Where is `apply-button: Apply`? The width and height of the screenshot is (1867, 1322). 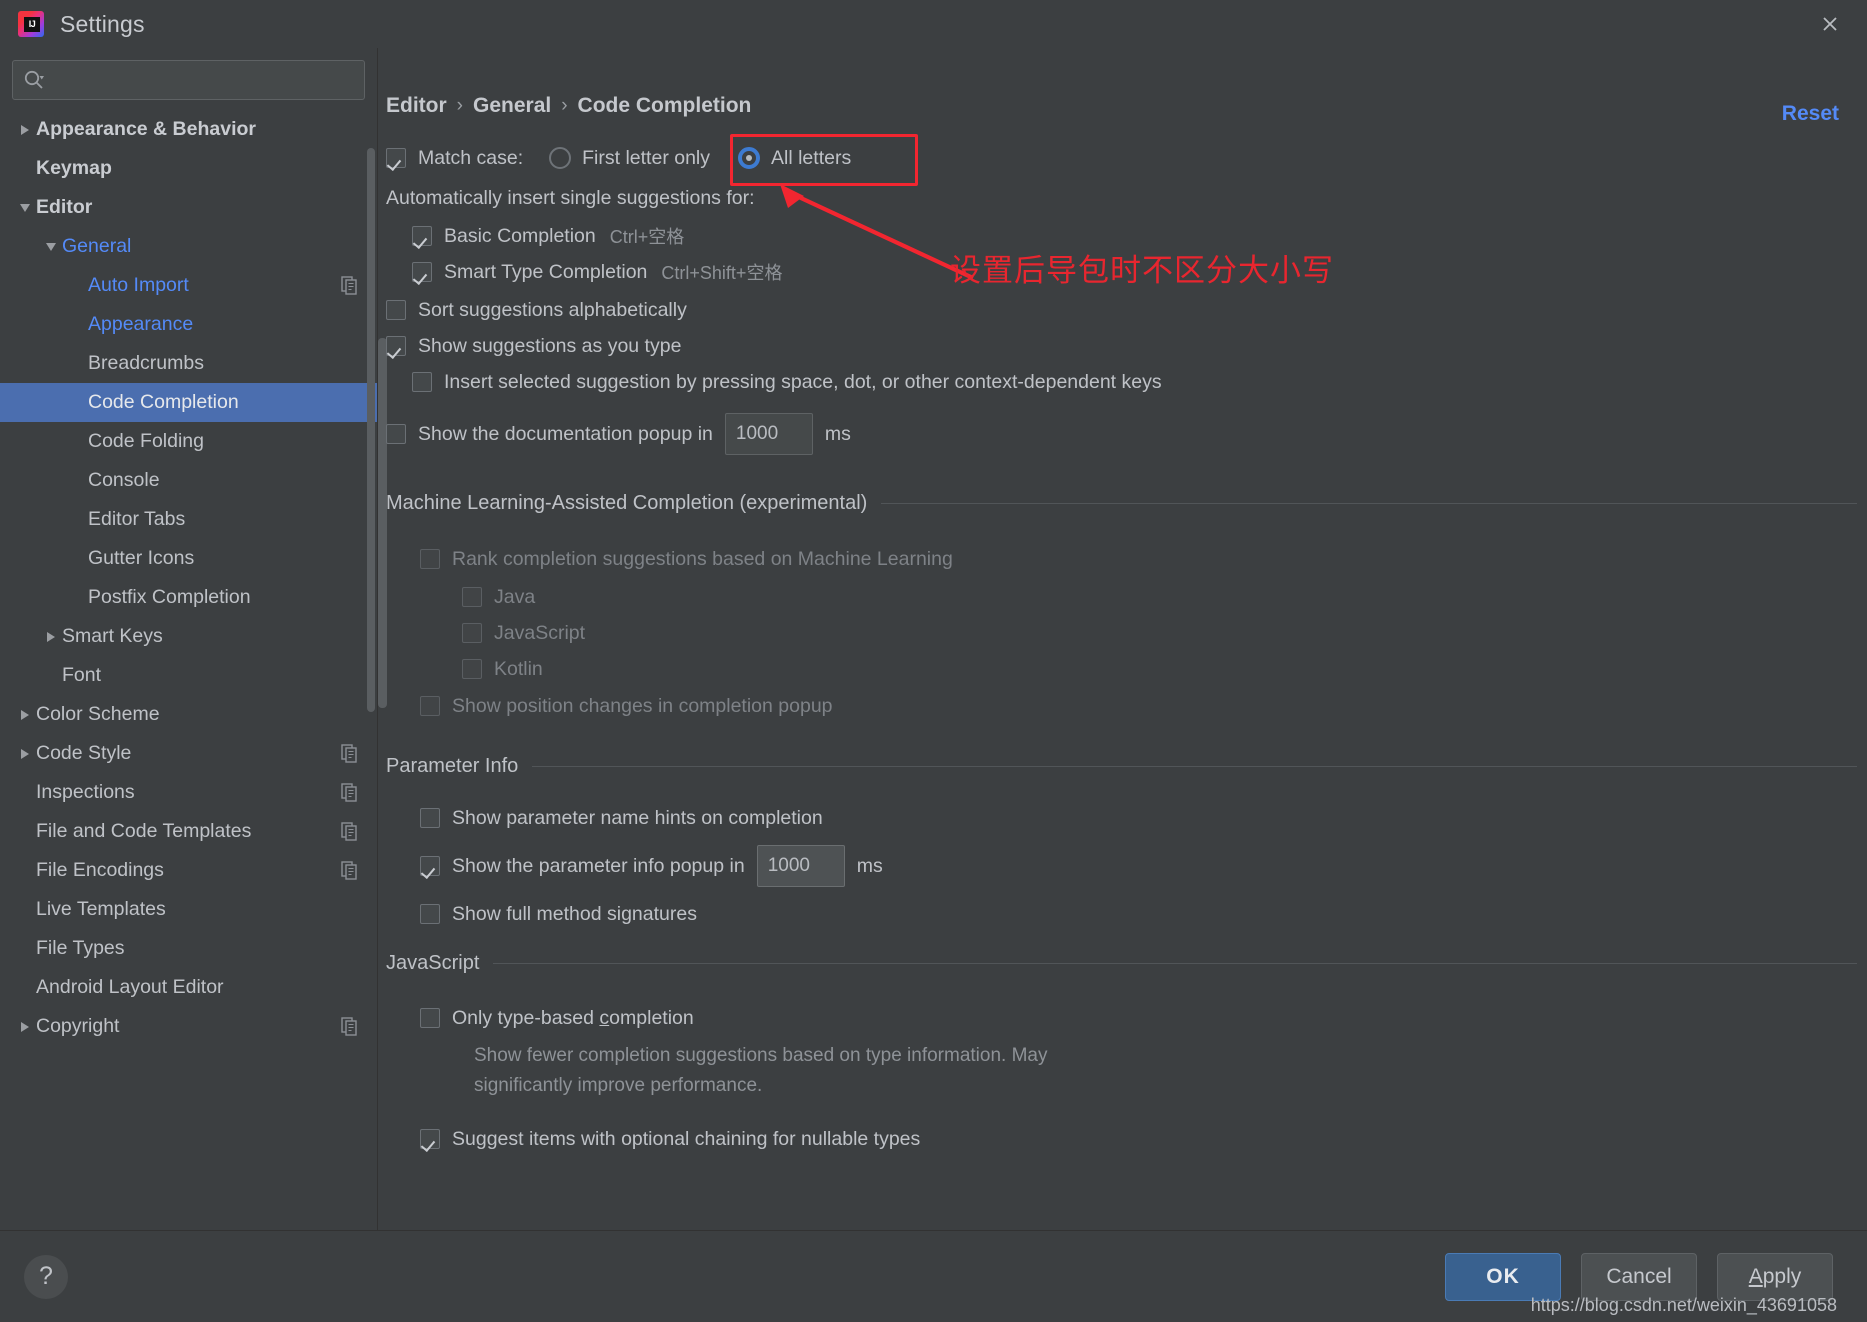 apply-button: Apply is located at coordinates (1775, 1276).